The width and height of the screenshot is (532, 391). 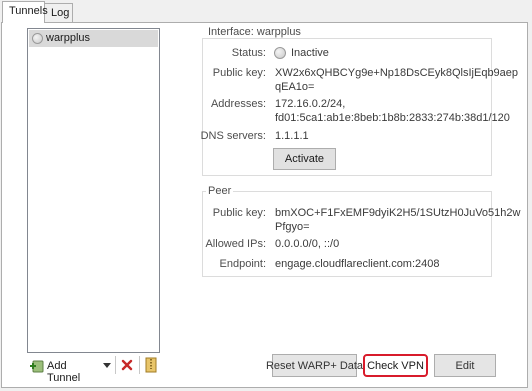 I want to click on add-tunnel-button: Add Tunnel, so click(x=63, y=370).